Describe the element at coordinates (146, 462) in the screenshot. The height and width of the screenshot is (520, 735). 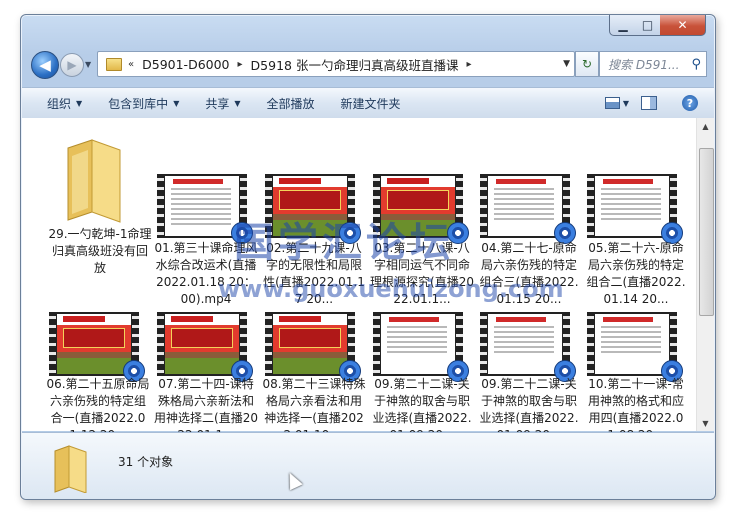
I see `item-count: 31 个对象` at that location.